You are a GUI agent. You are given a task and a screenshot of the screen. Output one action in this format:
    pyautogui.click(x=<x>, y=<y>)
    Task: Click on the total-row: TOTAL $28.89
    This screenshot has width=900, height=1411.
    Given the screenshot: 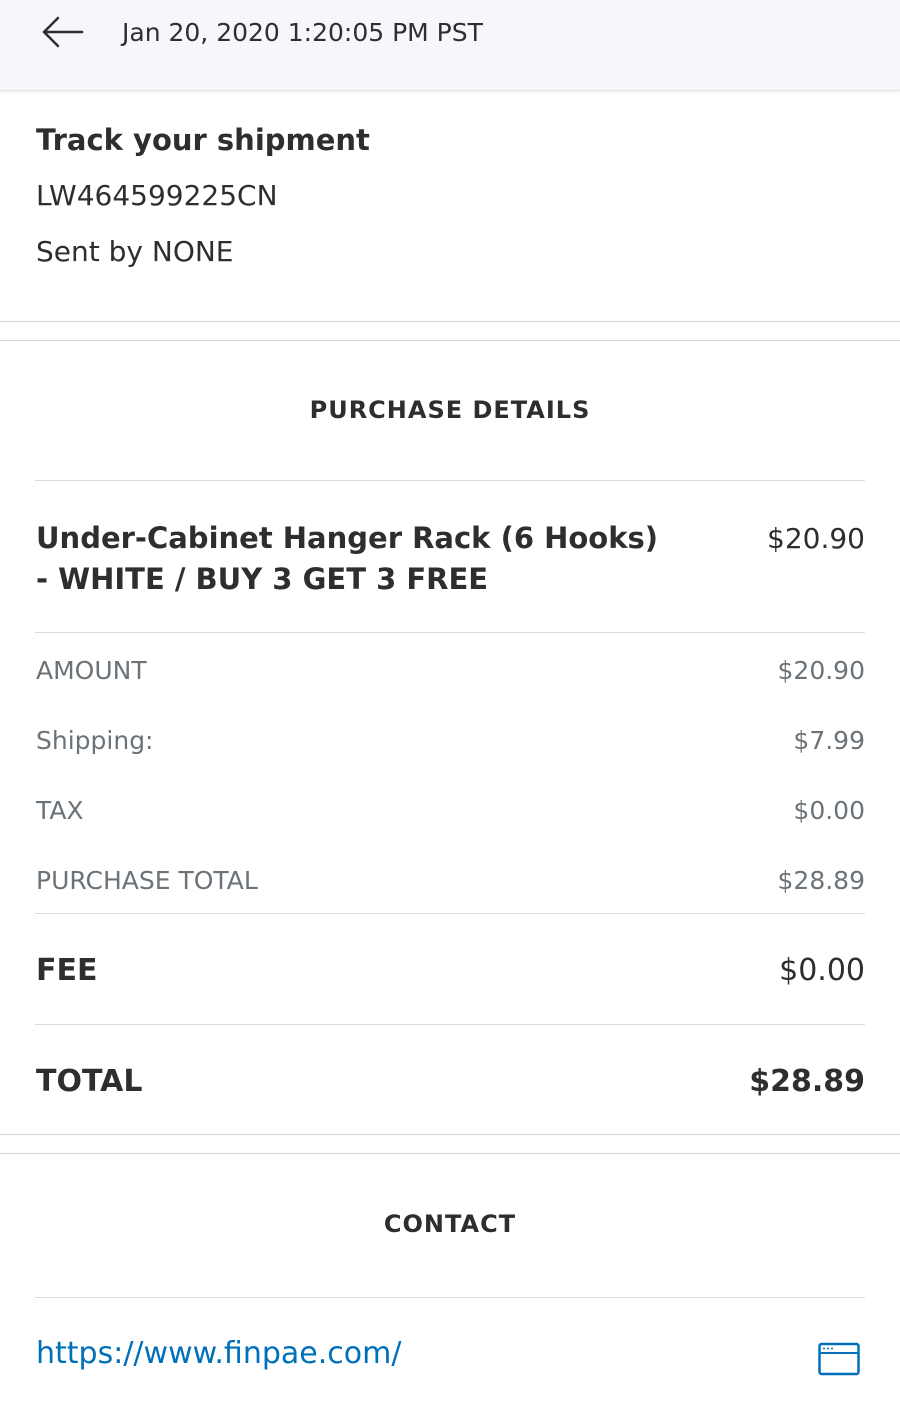 What is the action you would take?
    pyautogui.click(x=450, y=1081)
    